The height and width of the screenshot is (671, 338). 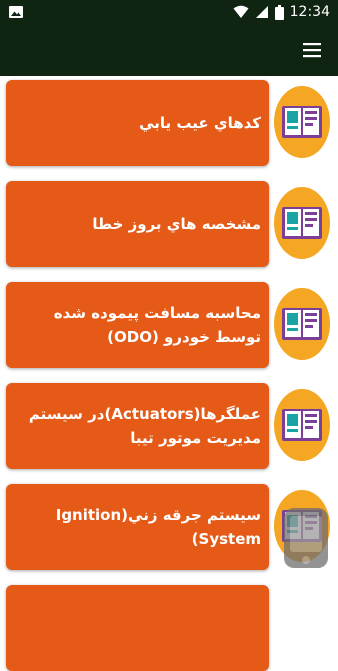 I want to click on list-item: مشخصه هاي بروز خطا, so click(x=169, y=224).